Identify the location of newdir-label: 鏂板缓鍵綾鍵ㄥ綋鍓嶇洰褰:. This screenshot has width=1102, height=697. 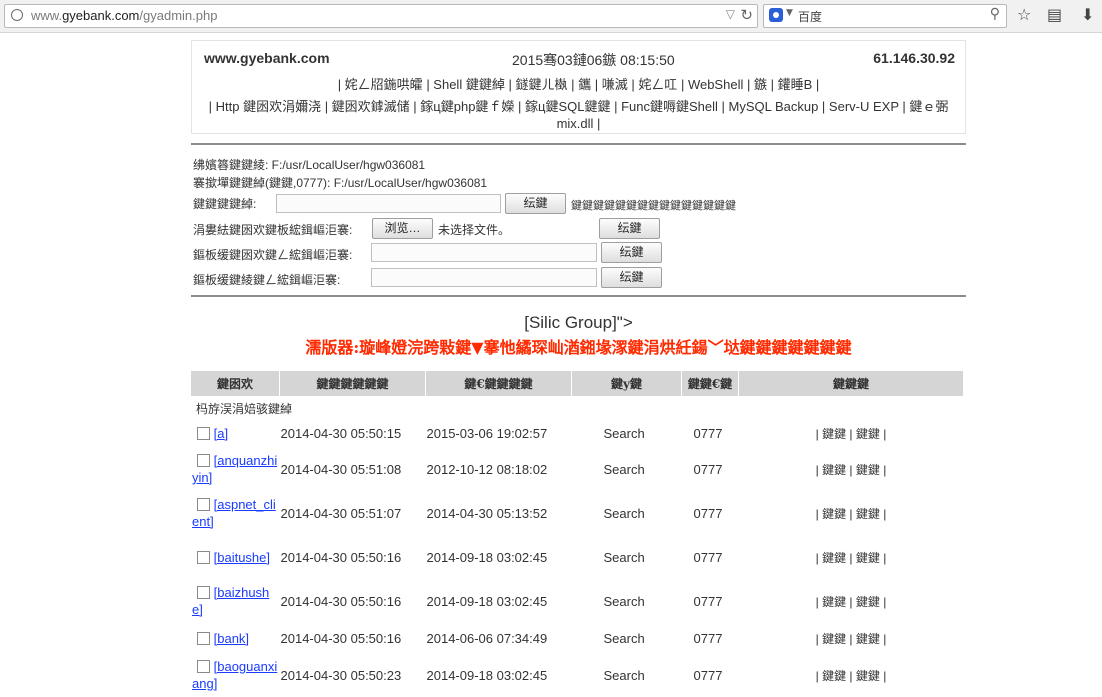
(267, 280).